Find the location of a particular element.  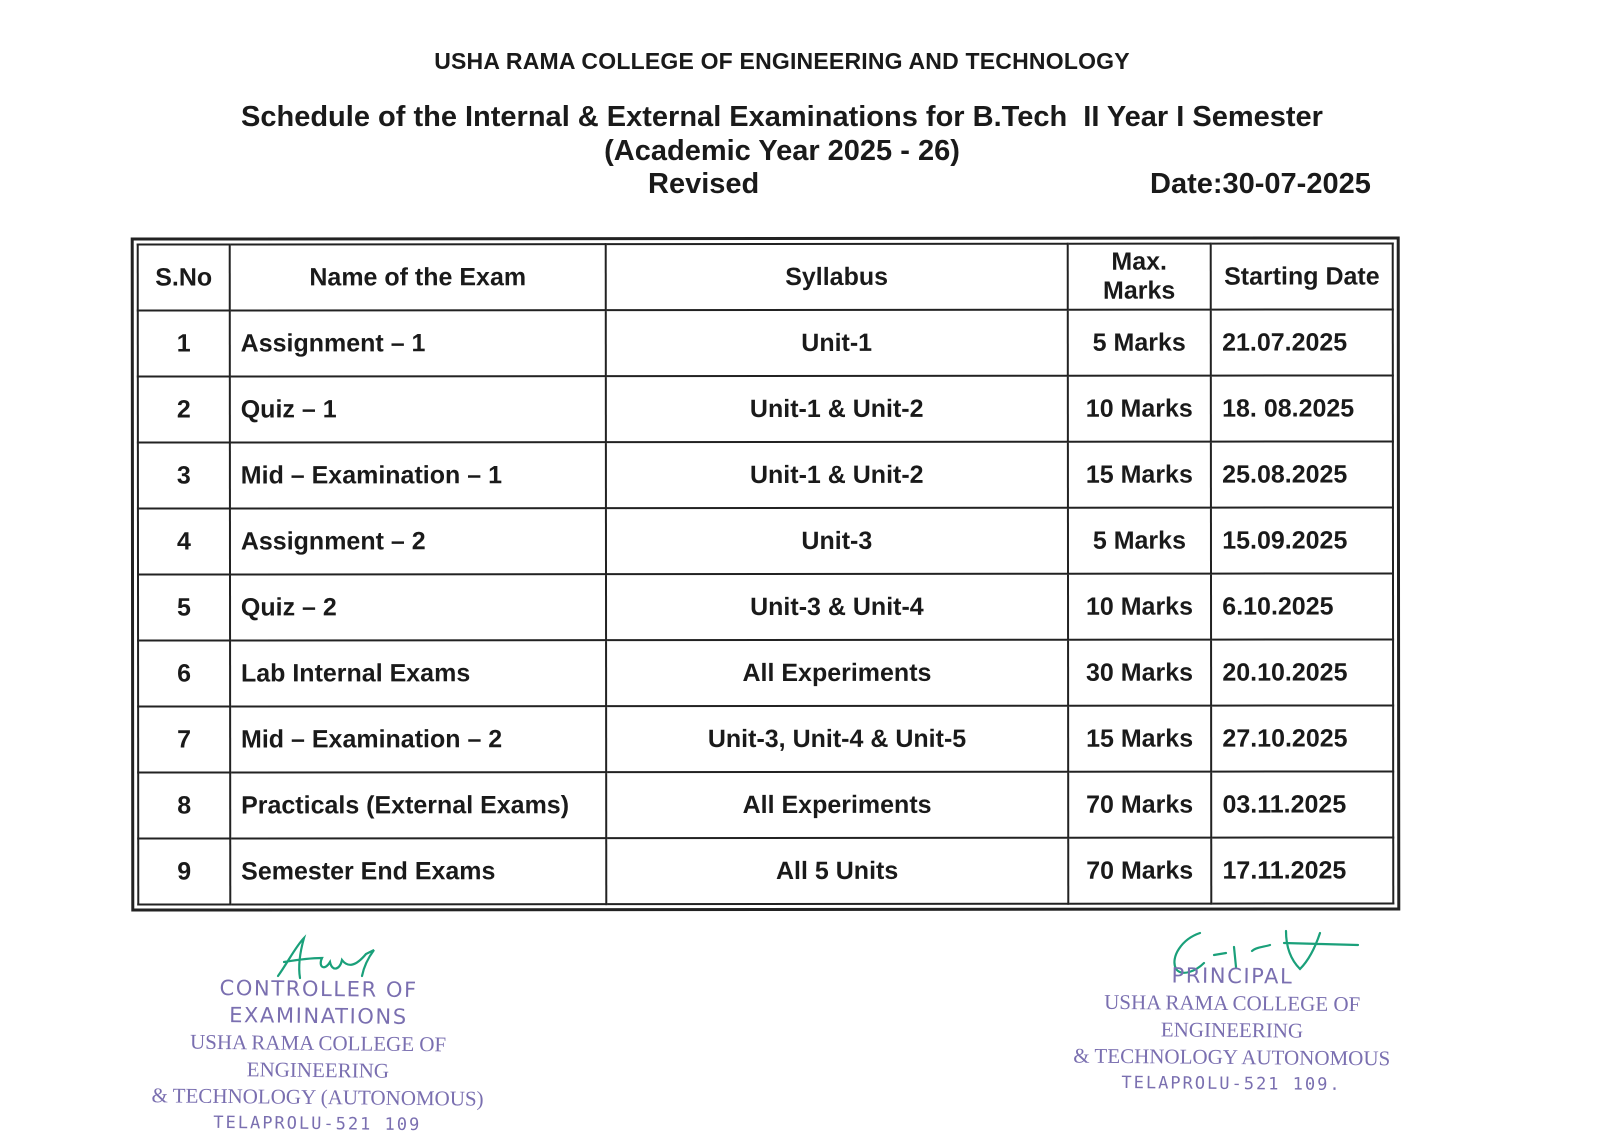

controller-stamp-line3: & TECHNOLOGY (AUTONOMOUS) is located at coordinates (317, 1097).